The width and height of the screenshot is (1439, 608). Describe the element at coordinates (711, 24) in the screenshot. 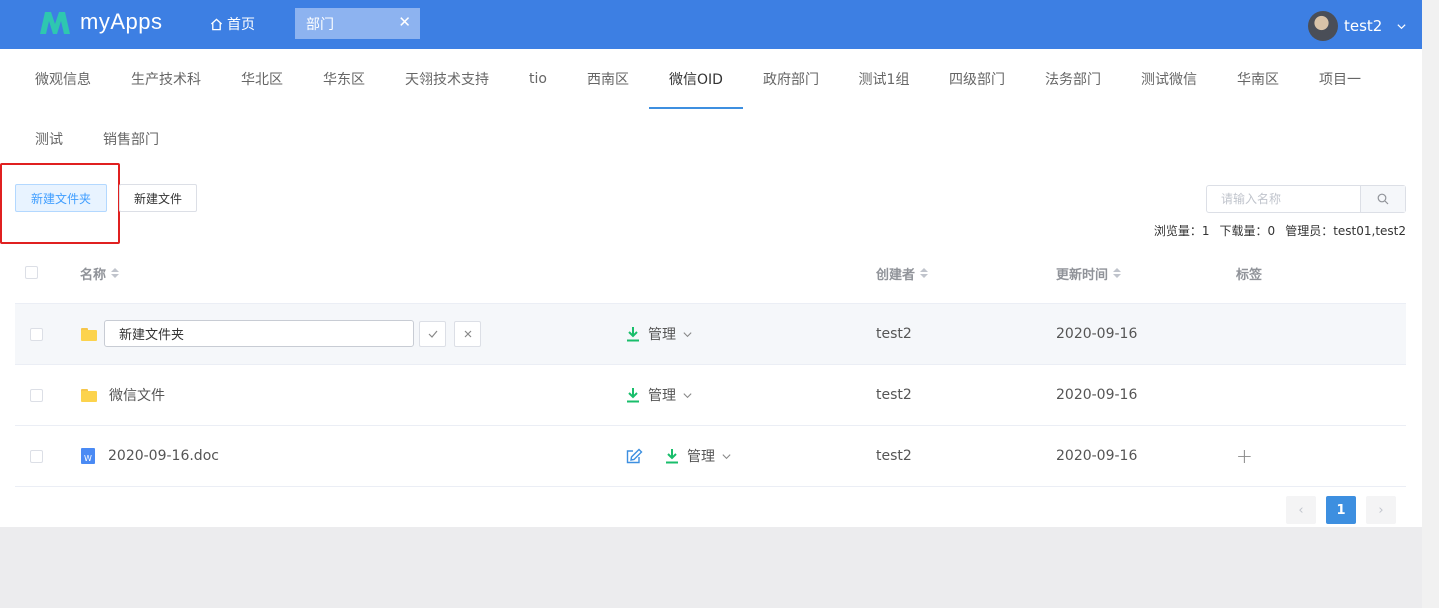

I see `top-nav-bar: myApps 首页 部门 ✕ test2` at that location.